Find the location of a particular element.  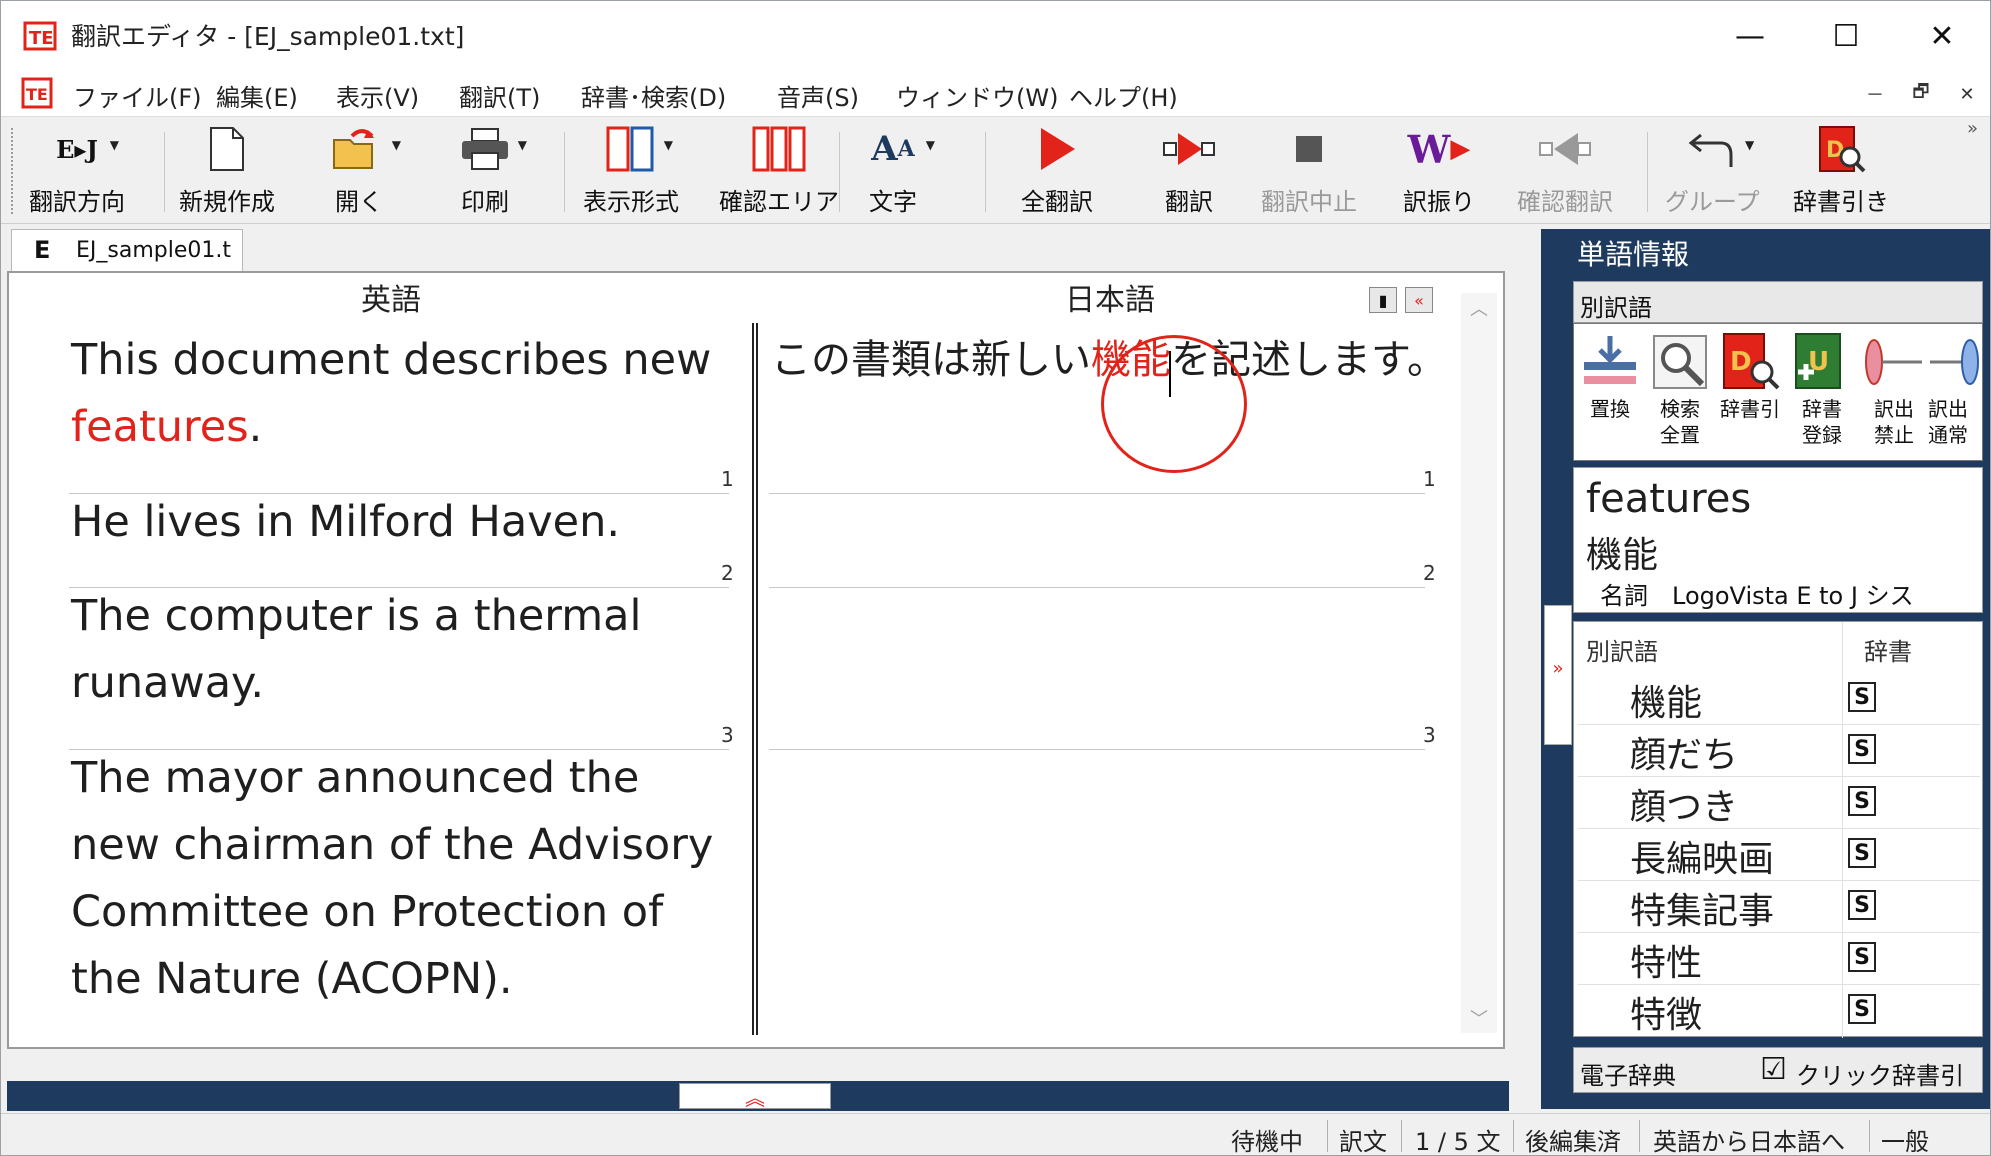

document-menu-icon: TE is located at coordinates (37, 93).